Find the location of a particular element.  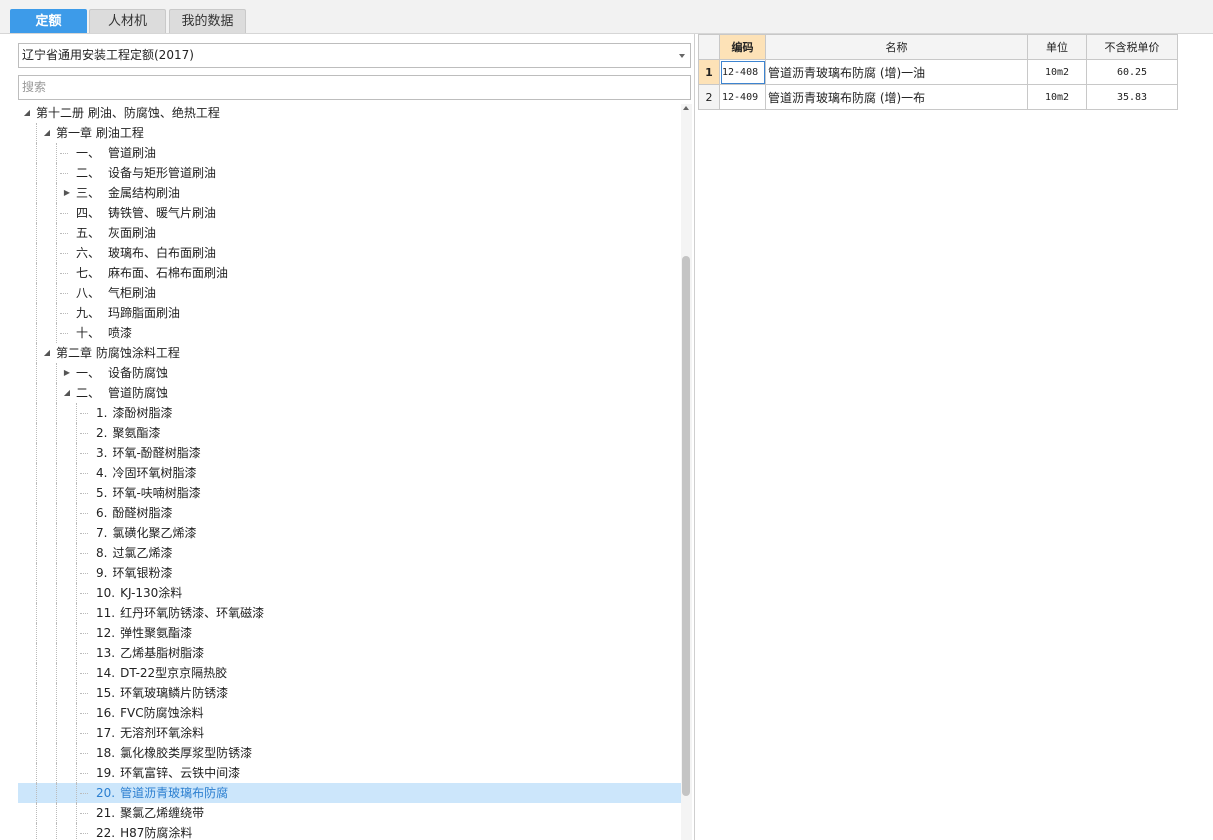

tree-scrollbar is located at coordinates (686, 472).